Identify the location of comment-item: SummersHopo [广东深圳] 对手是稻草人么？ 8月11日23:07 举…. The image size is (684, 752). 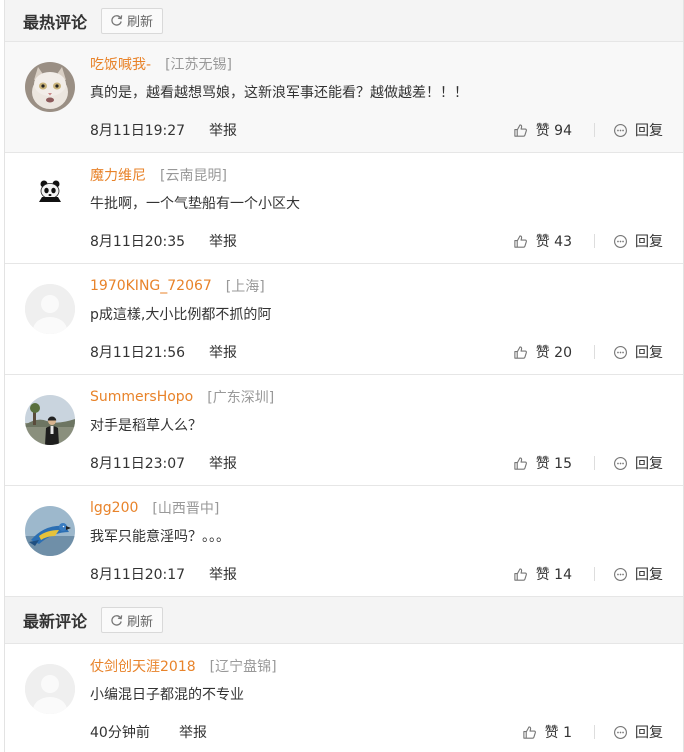
(344, 430).